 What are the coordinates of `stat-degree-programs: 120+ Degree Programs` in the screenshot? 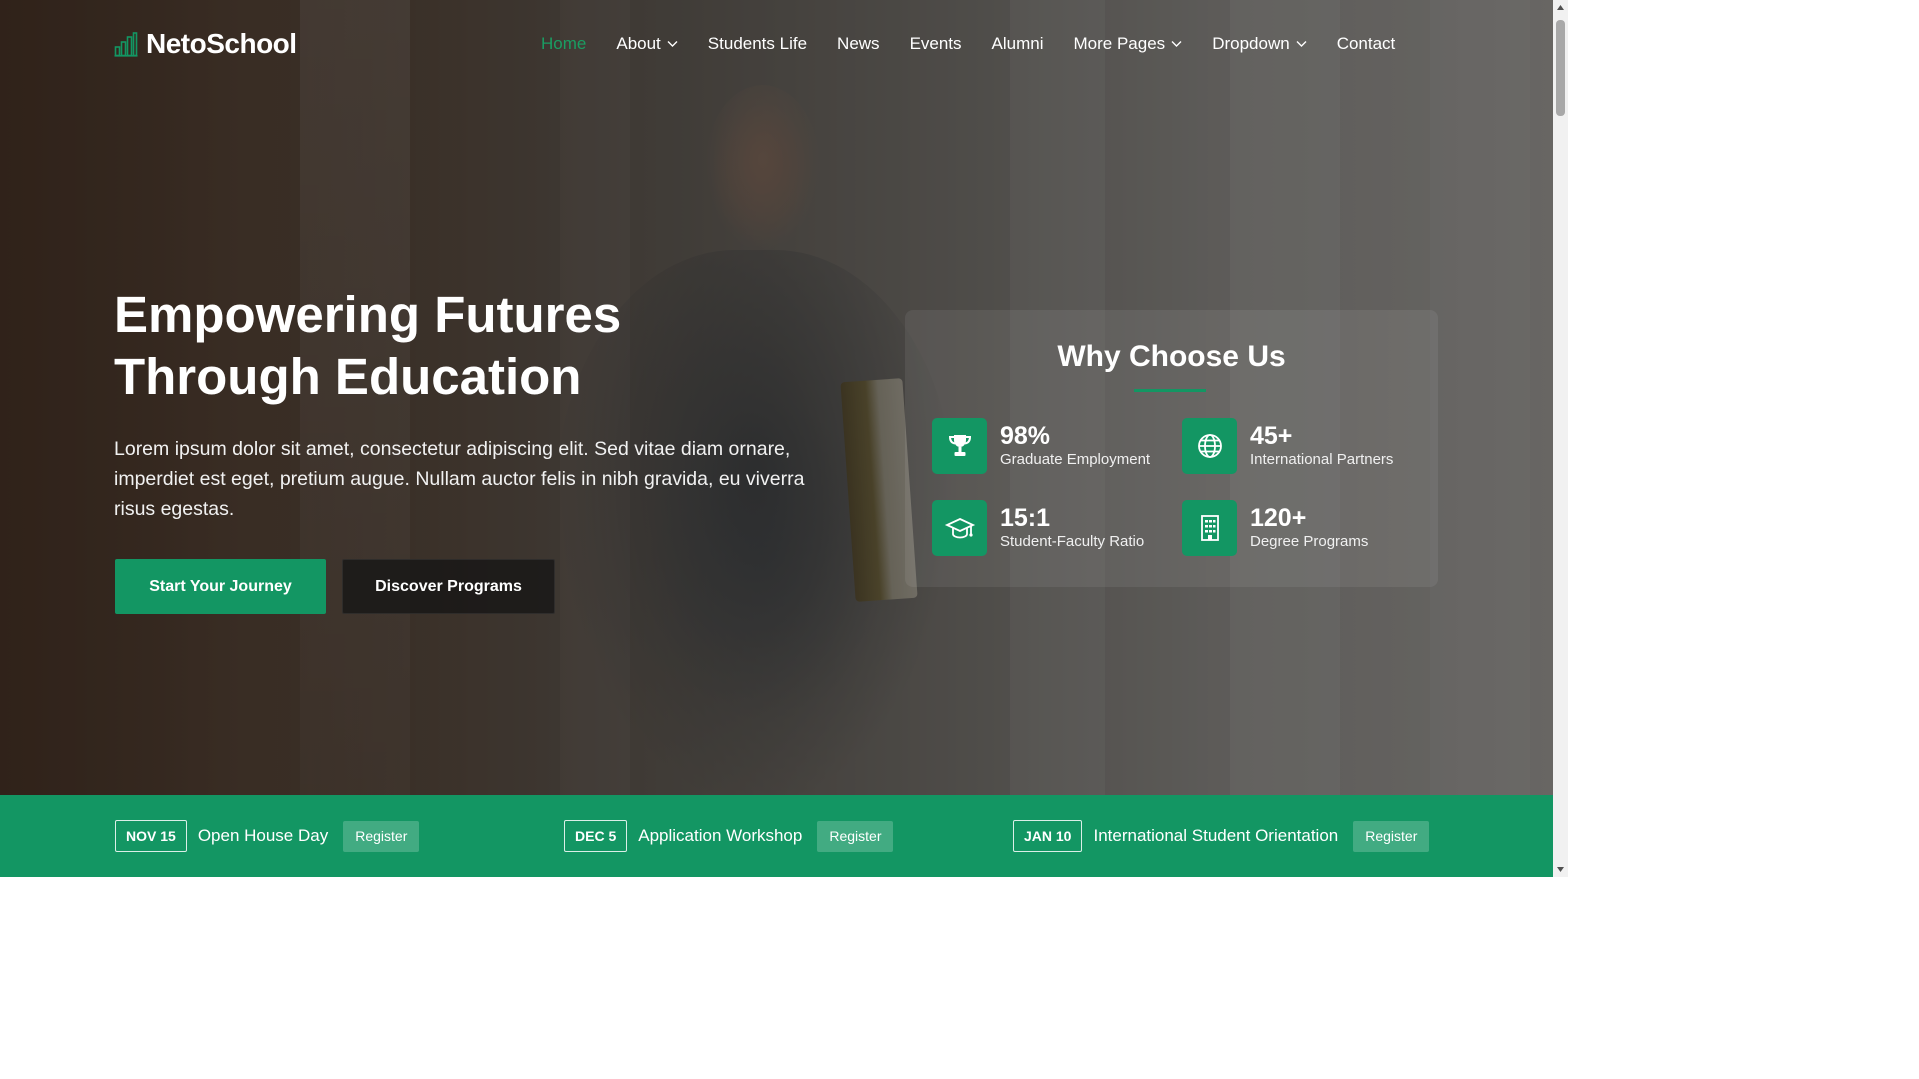 It's located at (1275, 528).